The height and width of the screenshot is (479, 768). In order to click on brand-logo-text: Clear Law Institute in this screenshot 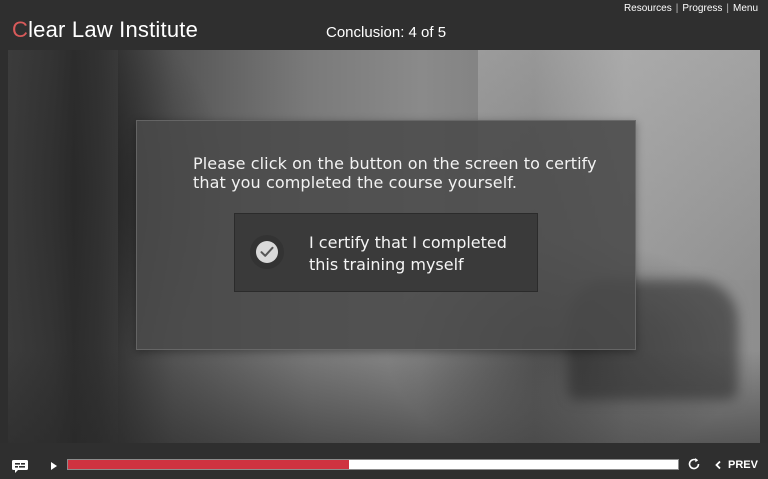, I will do `click(105, 30)`.